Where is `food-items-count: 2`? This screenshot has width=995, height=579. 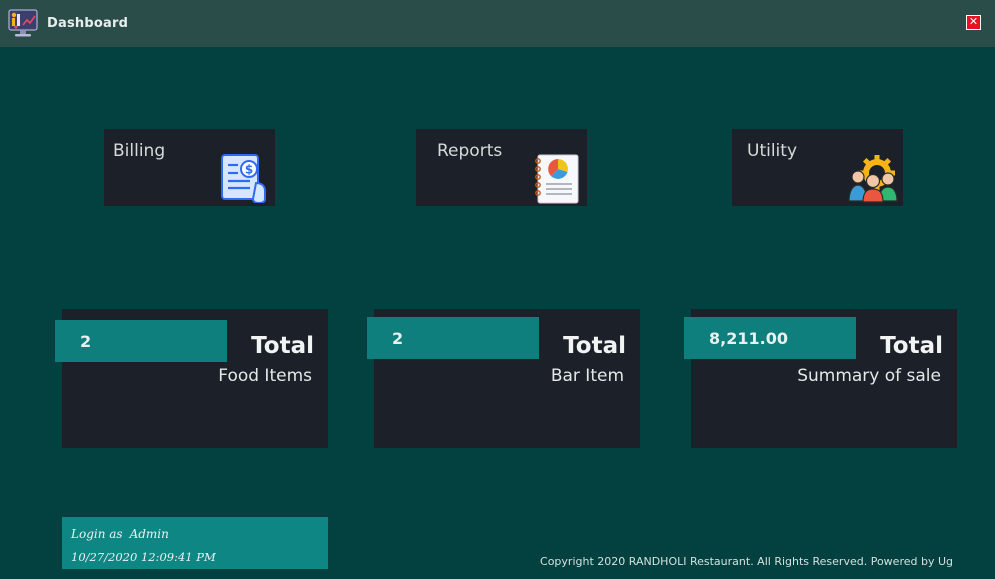
food-items-count: 2 is located at coordinates (86, 341).